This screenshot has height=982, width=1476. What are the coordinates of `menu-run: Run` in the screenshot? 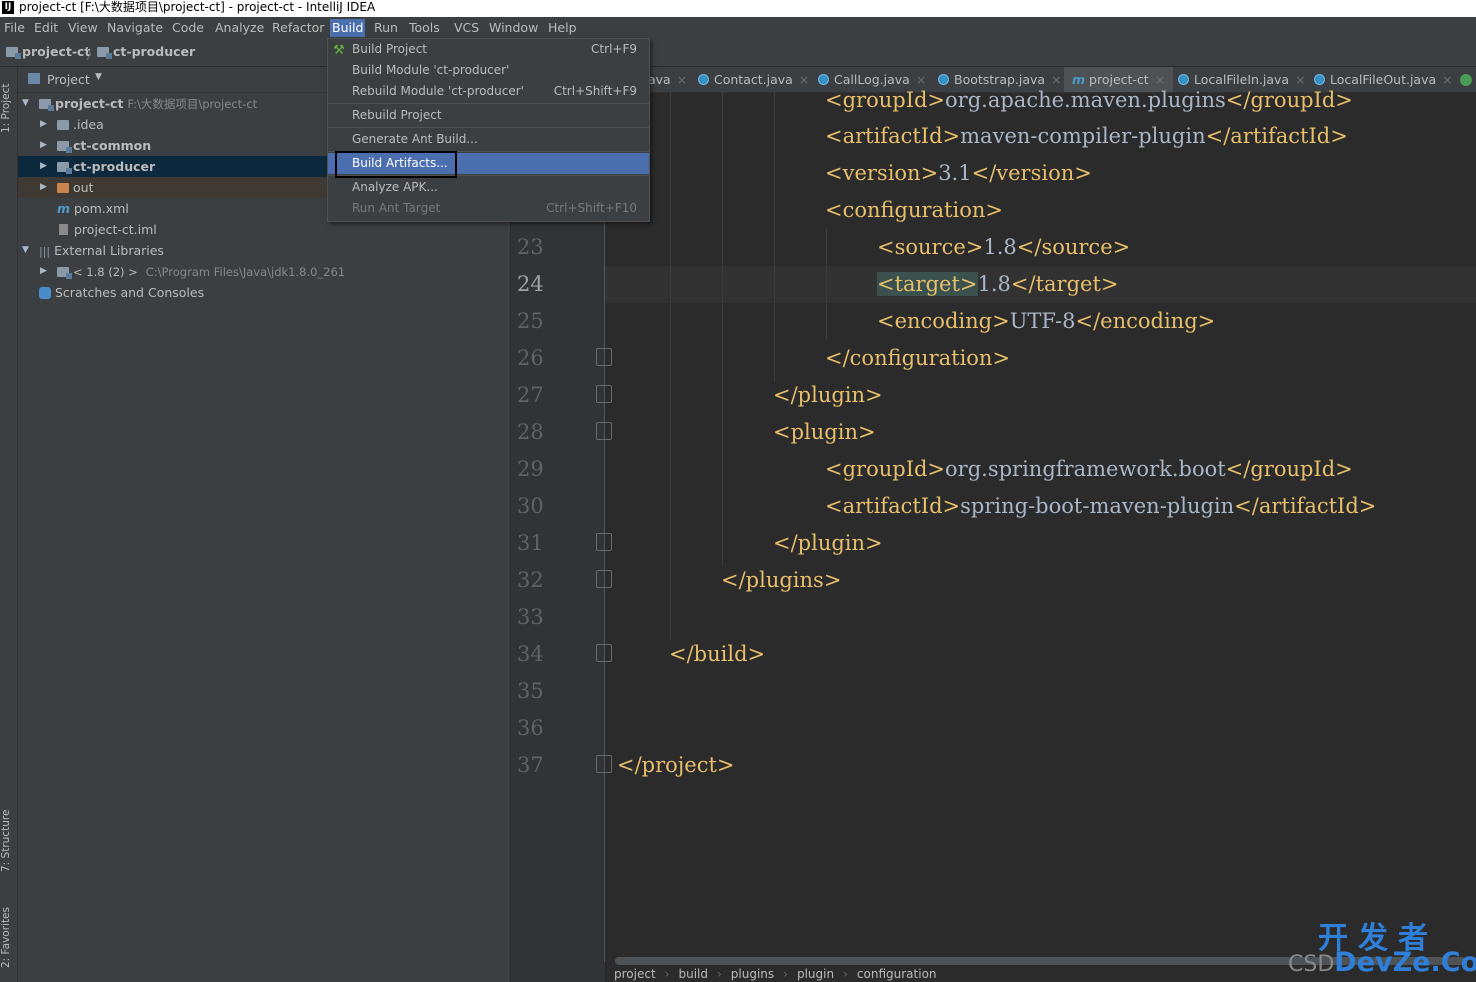 It's located at (386, 28).